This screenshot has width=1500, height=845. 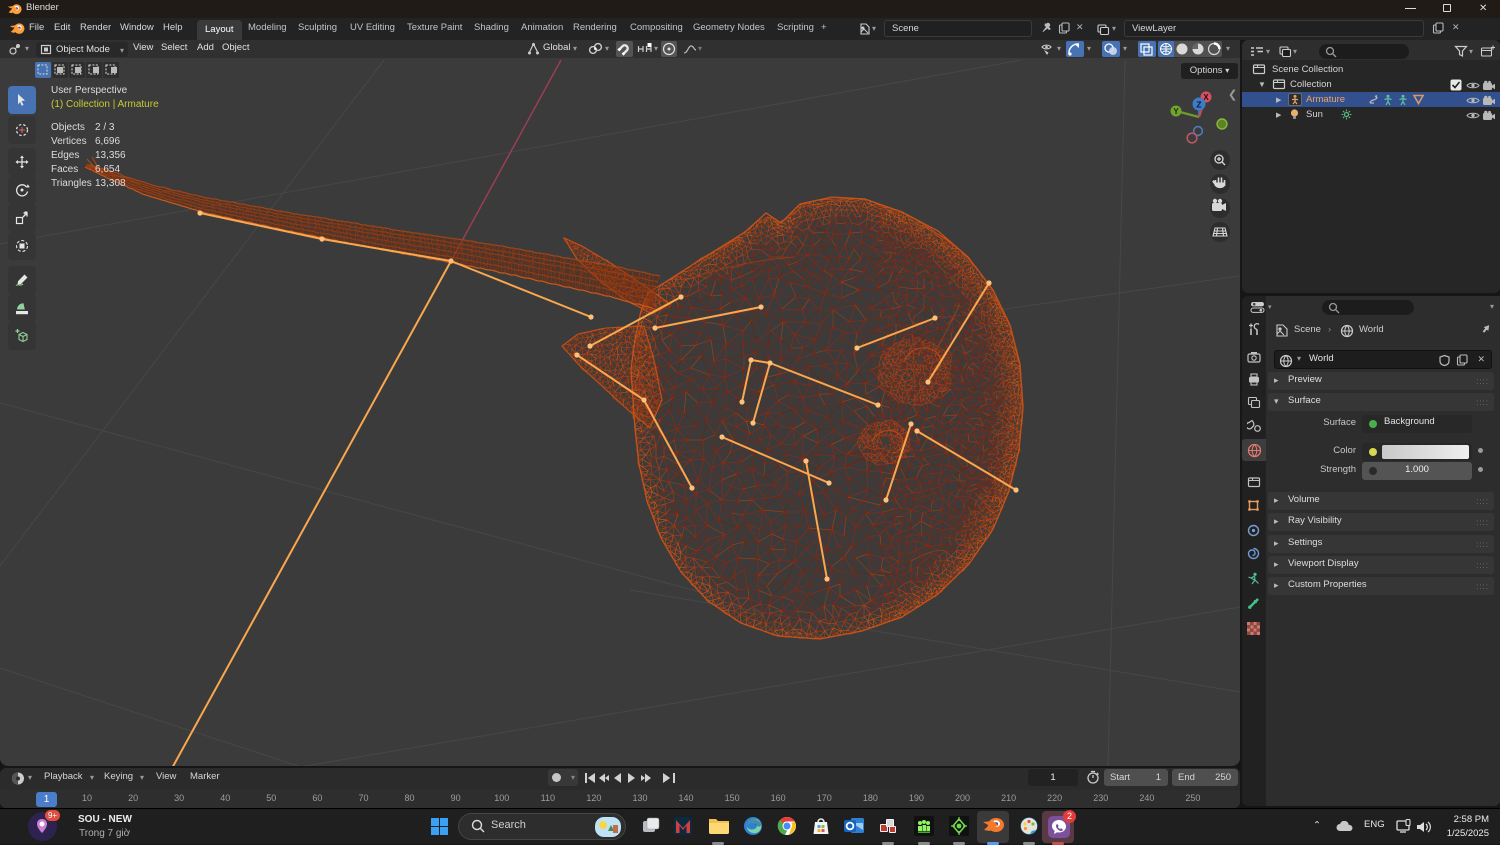 I want to click on svg-text: Y, so click(x=1176, y=111).